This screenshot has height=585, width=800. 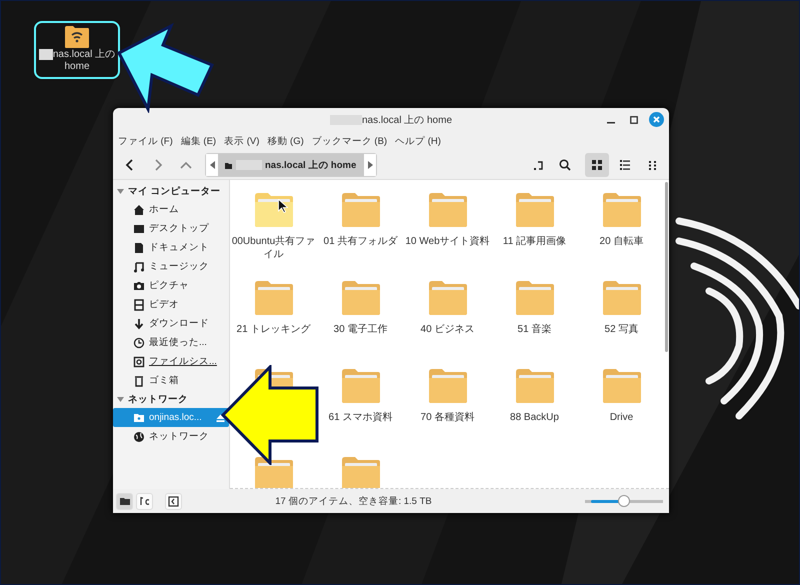 I want to click on window-title: nas.local 上の home, so click(x=391, y=119).